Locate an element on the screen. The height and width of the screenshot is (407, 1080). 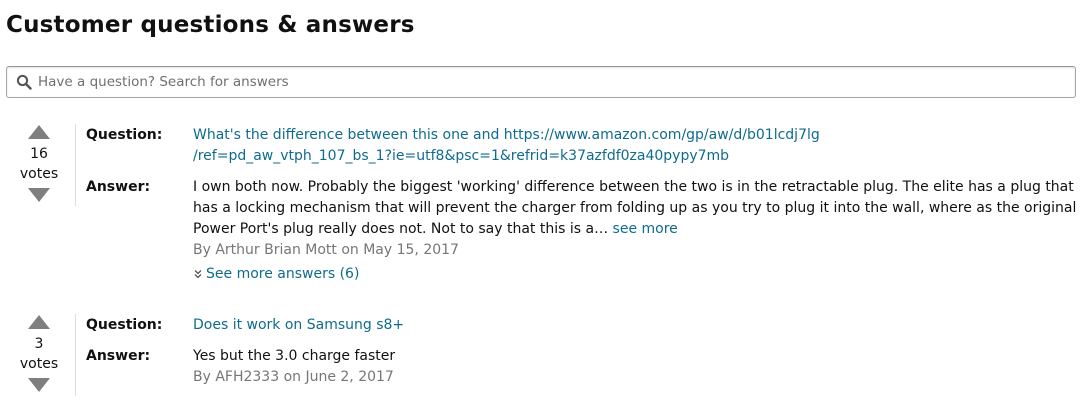
see-more-answers-link: See more answers (6) is located at coordinates (276, 274).